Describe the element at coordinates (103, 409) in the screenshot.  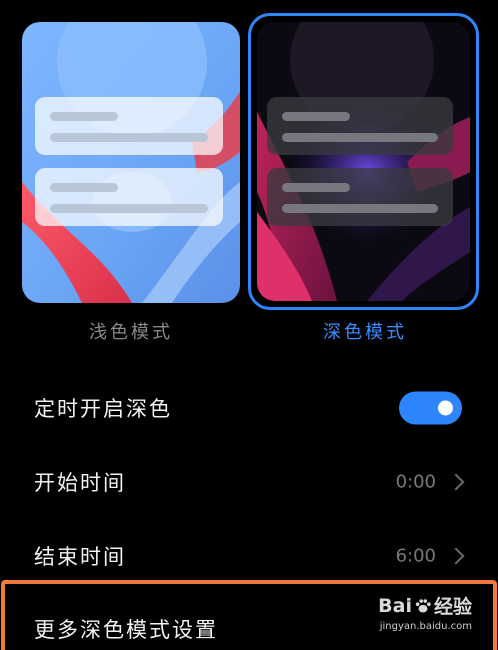
I see `schedule-dark-mode-title: 定时开启深色` at that location.